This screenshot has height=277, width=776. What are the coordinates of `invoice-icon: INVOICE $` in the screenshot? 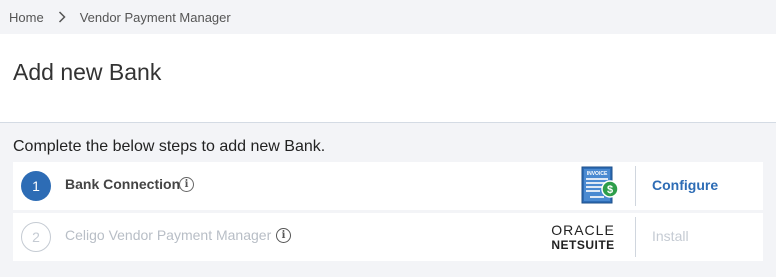 It's located at (600, 186).